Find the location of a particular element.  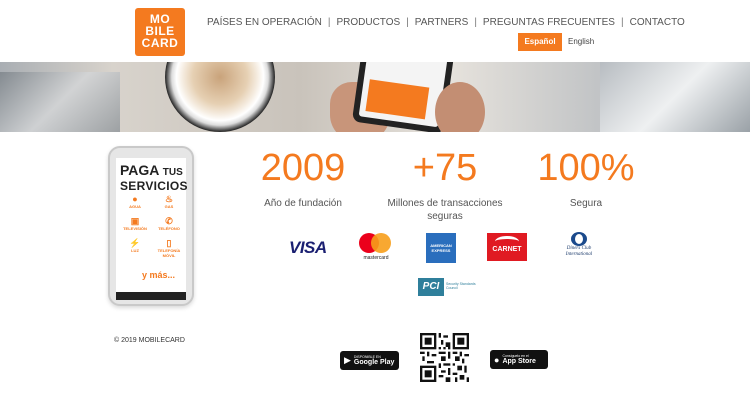

visa-logo: VISA is located at coordinates (308, 247).